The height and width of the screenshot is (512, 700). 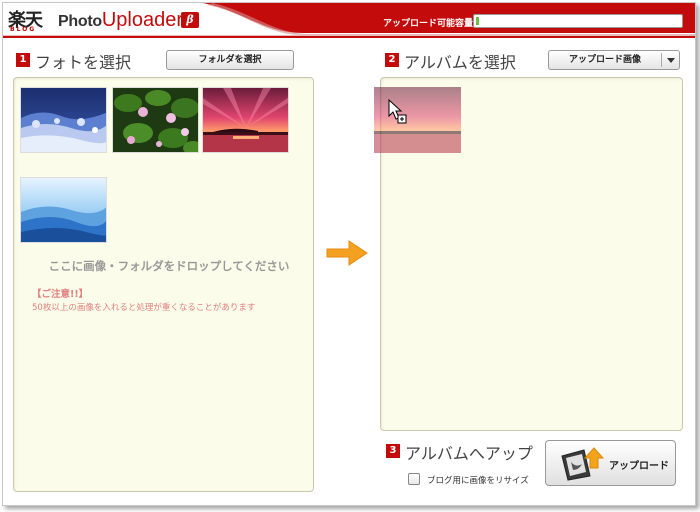 What do you see at coordinates (397, 111) in the screenshot?
I see `drag-cursor-icon` at bounding box center [397, 111].